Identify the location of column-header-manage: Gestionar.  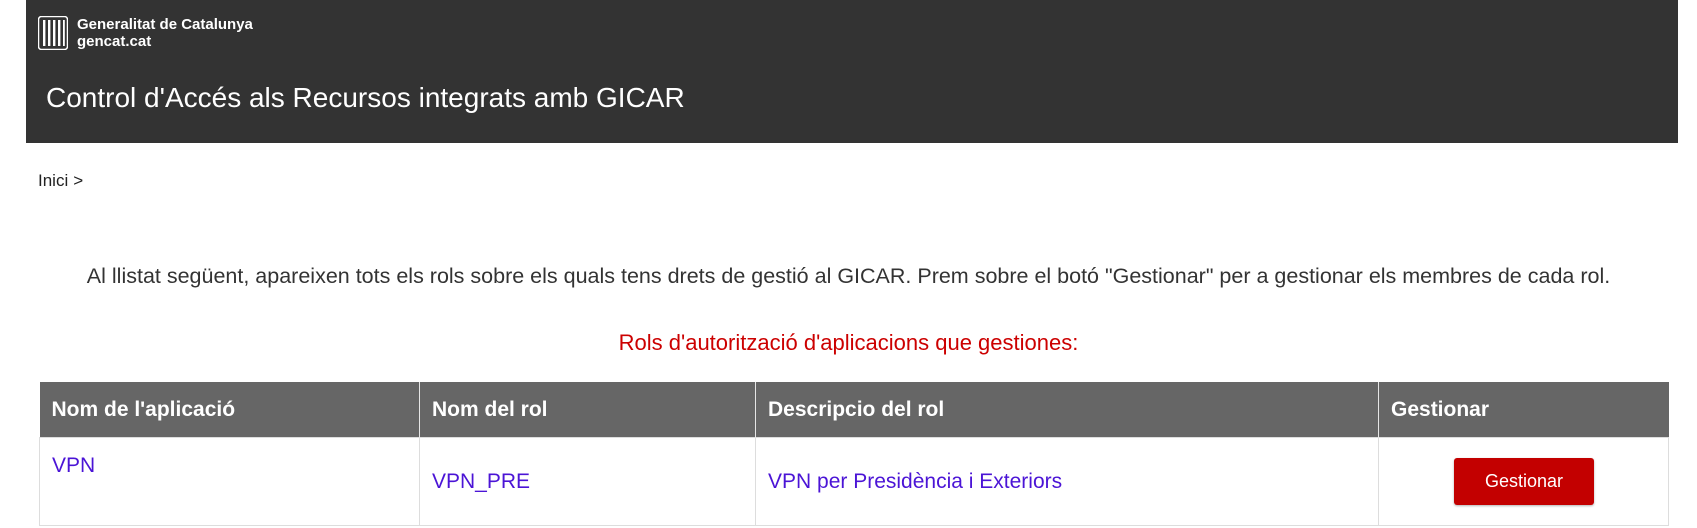
(1523, 410).